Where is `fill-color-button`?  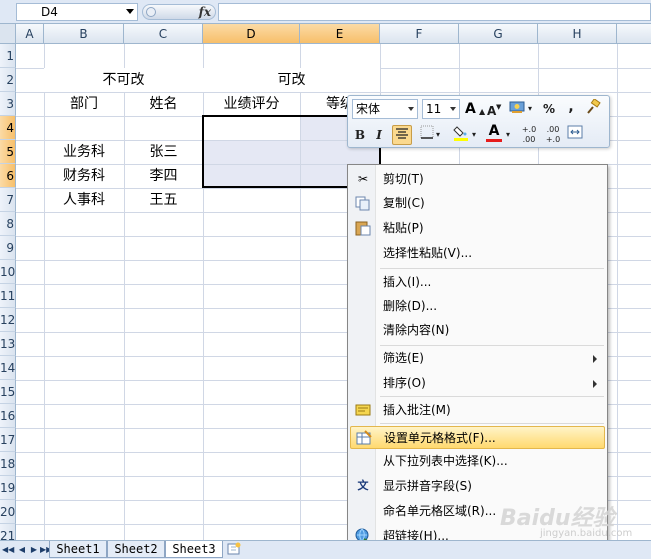 fill-color-button is located at coordinates (461, 134).